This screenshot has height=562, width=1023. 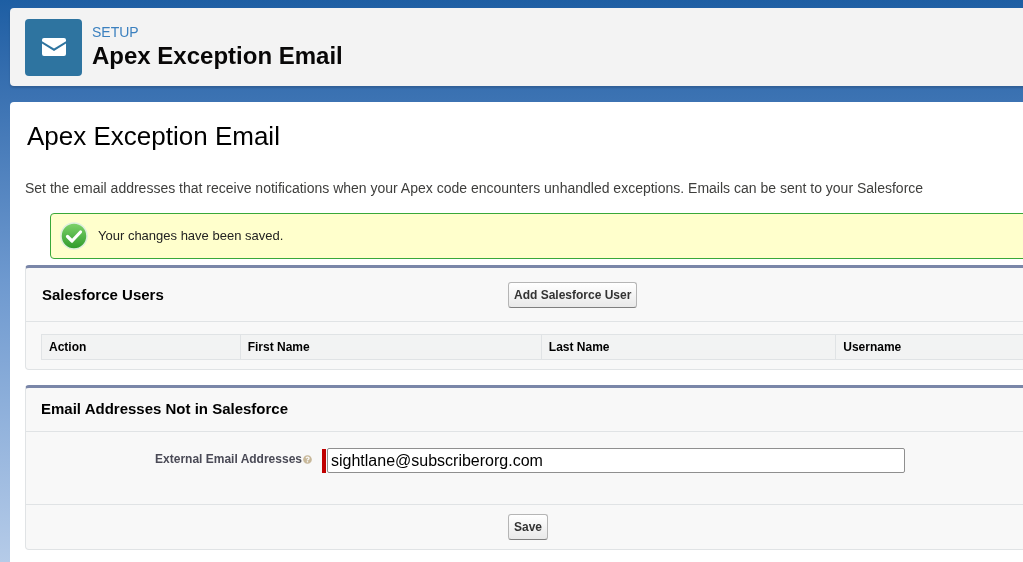 What do you see at coordinates (165, 409) in the screenshot?
I see `section-title: Email Addresses Not in Salesforce` at bounding box center [165, 409].